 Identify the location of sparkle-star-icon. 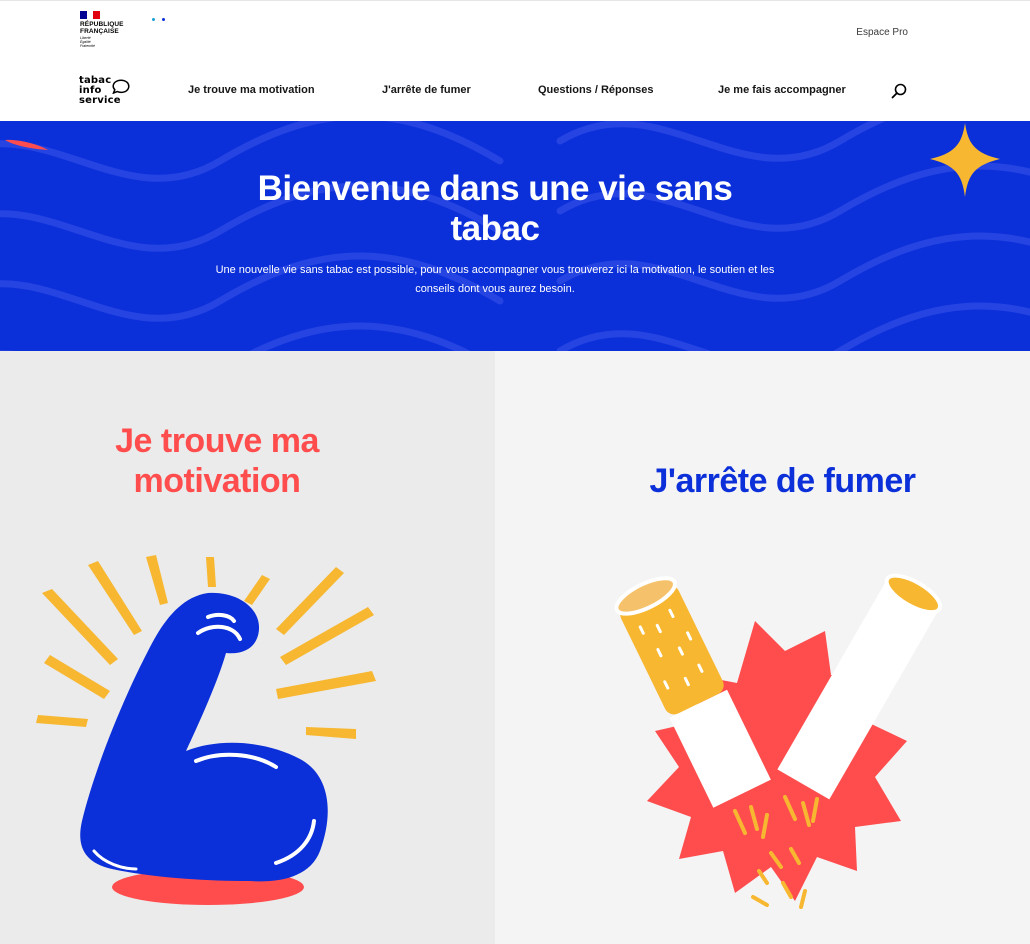
(965, 160).